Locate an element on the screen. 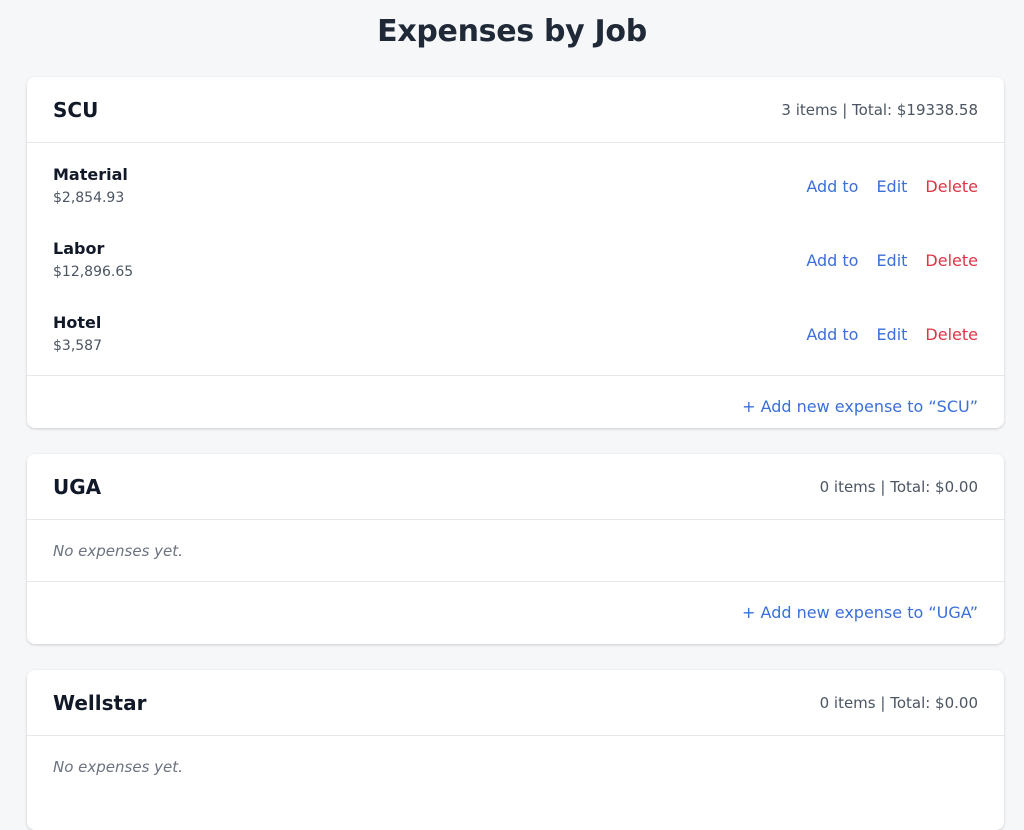 This screenshot has height=830, width=1024. expense-name: Hotel is located at coordinates (77, 322).